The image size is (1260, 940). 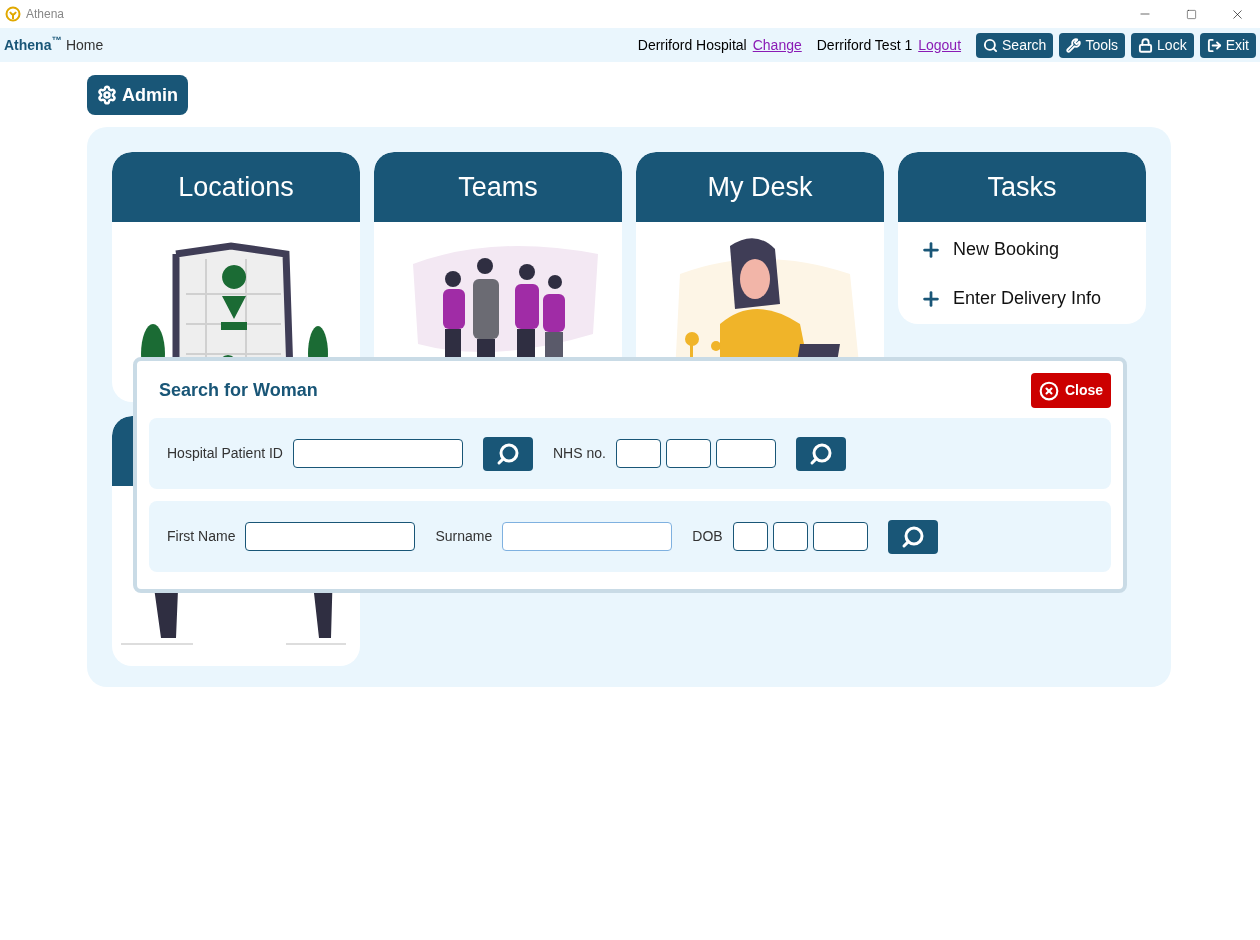 What do you see at coordinates (45, 14) in the screenshot?
I see `window-title: Athena` at bounding box center [45, 14].